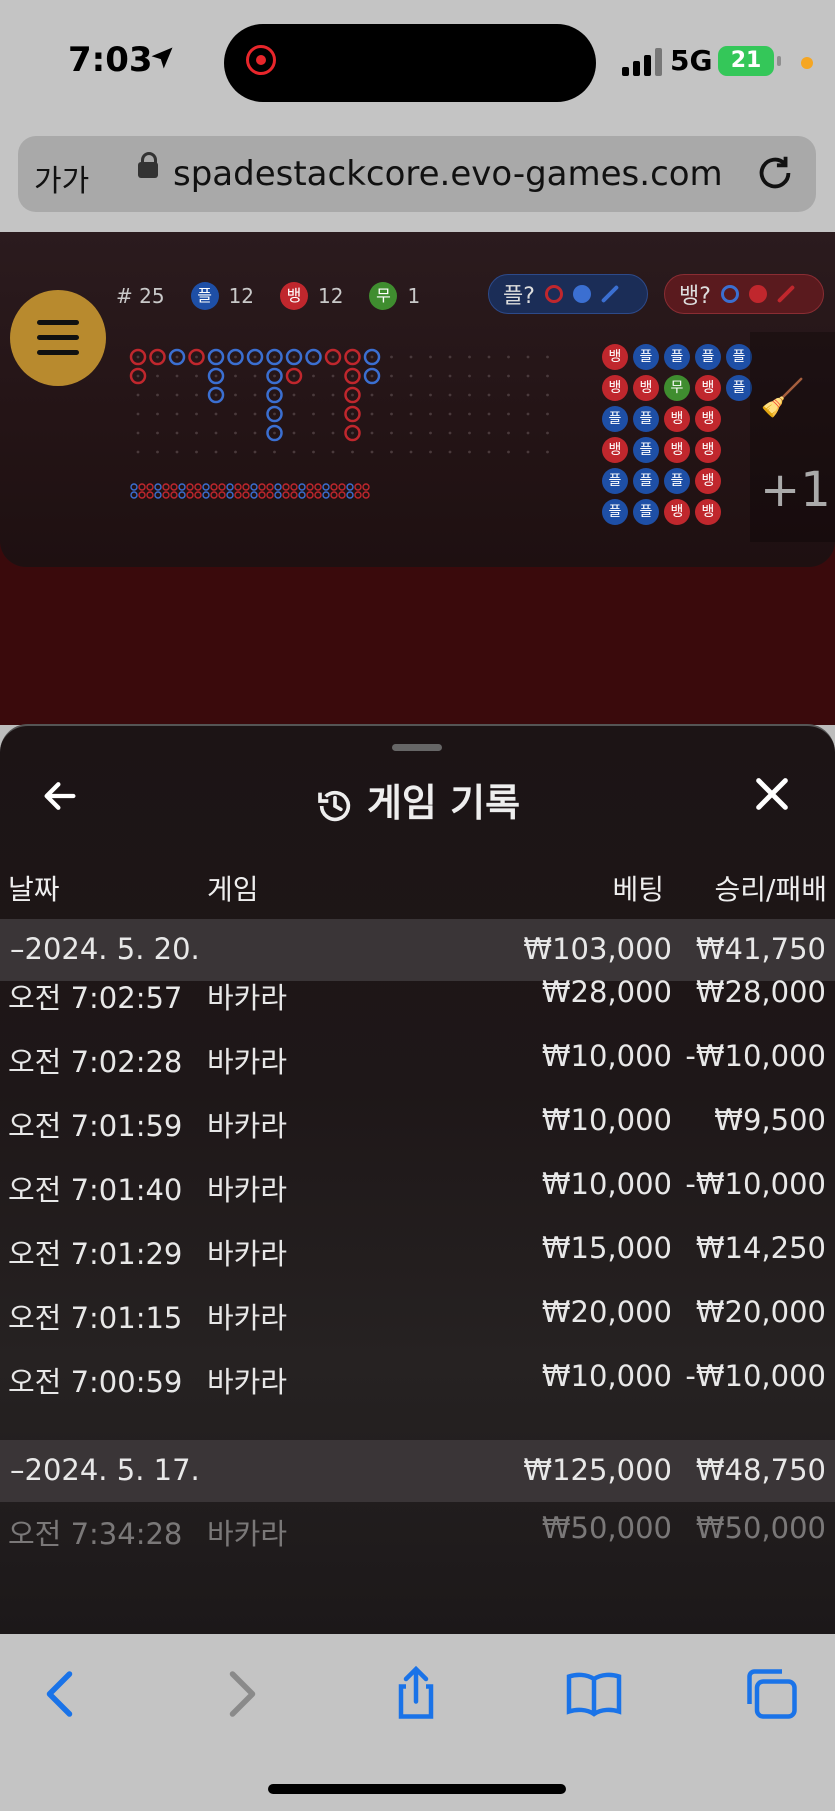  I want to click on bead-road-cell: 무, so click(677, 388).